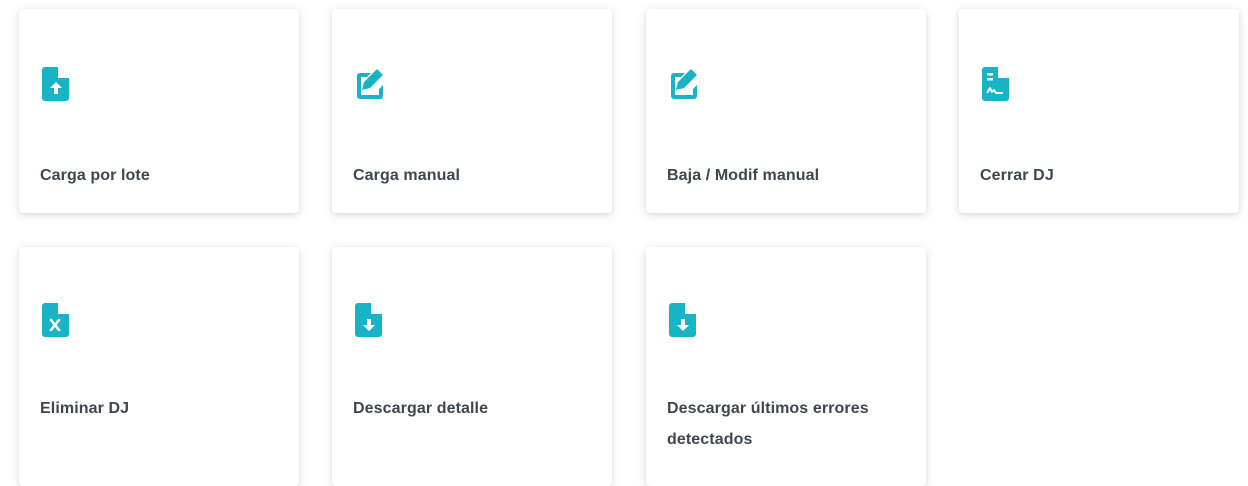 The height and width of the screenshot is (486, 1248). Describe the element at coordinates (85, 408) in the screenshot. I see `card-label: Eliminar DJ` at that location.